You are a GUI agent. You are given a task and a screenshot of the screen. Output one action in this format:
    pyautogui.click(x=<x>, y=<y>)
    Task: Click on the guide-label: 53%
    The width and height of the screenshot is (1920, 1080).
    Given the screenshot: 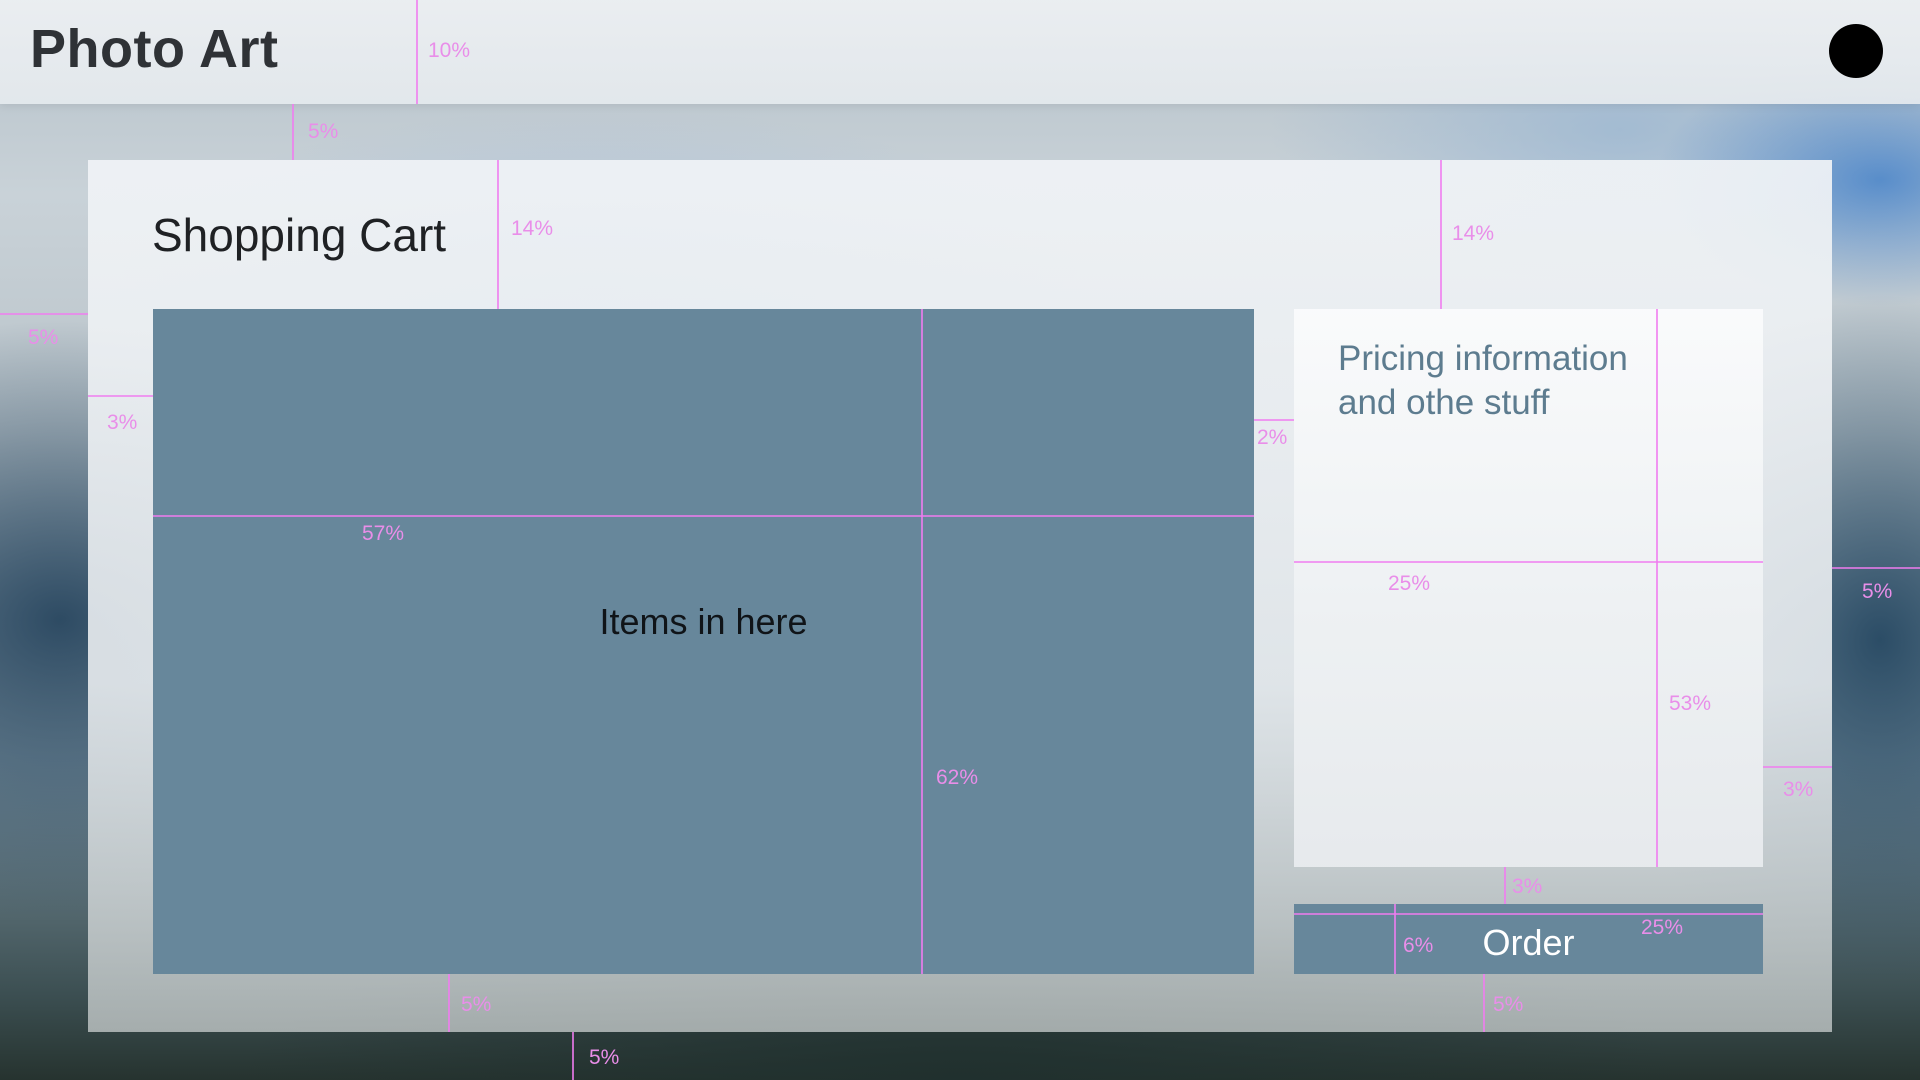 What is the action you would take?
    pyautogui.click(x=1690, y=703)
    